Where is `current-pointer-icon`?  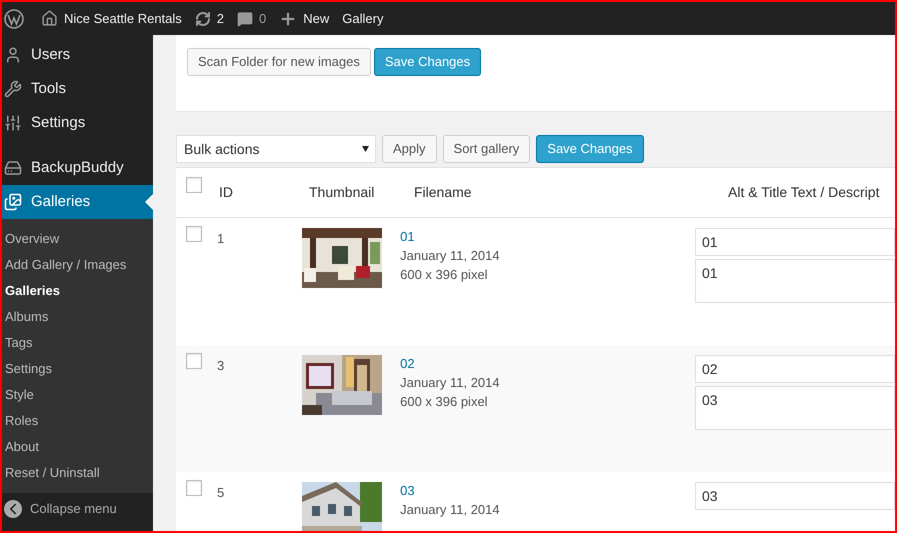 current-pointer-icon is located at coordinates (149, 202).